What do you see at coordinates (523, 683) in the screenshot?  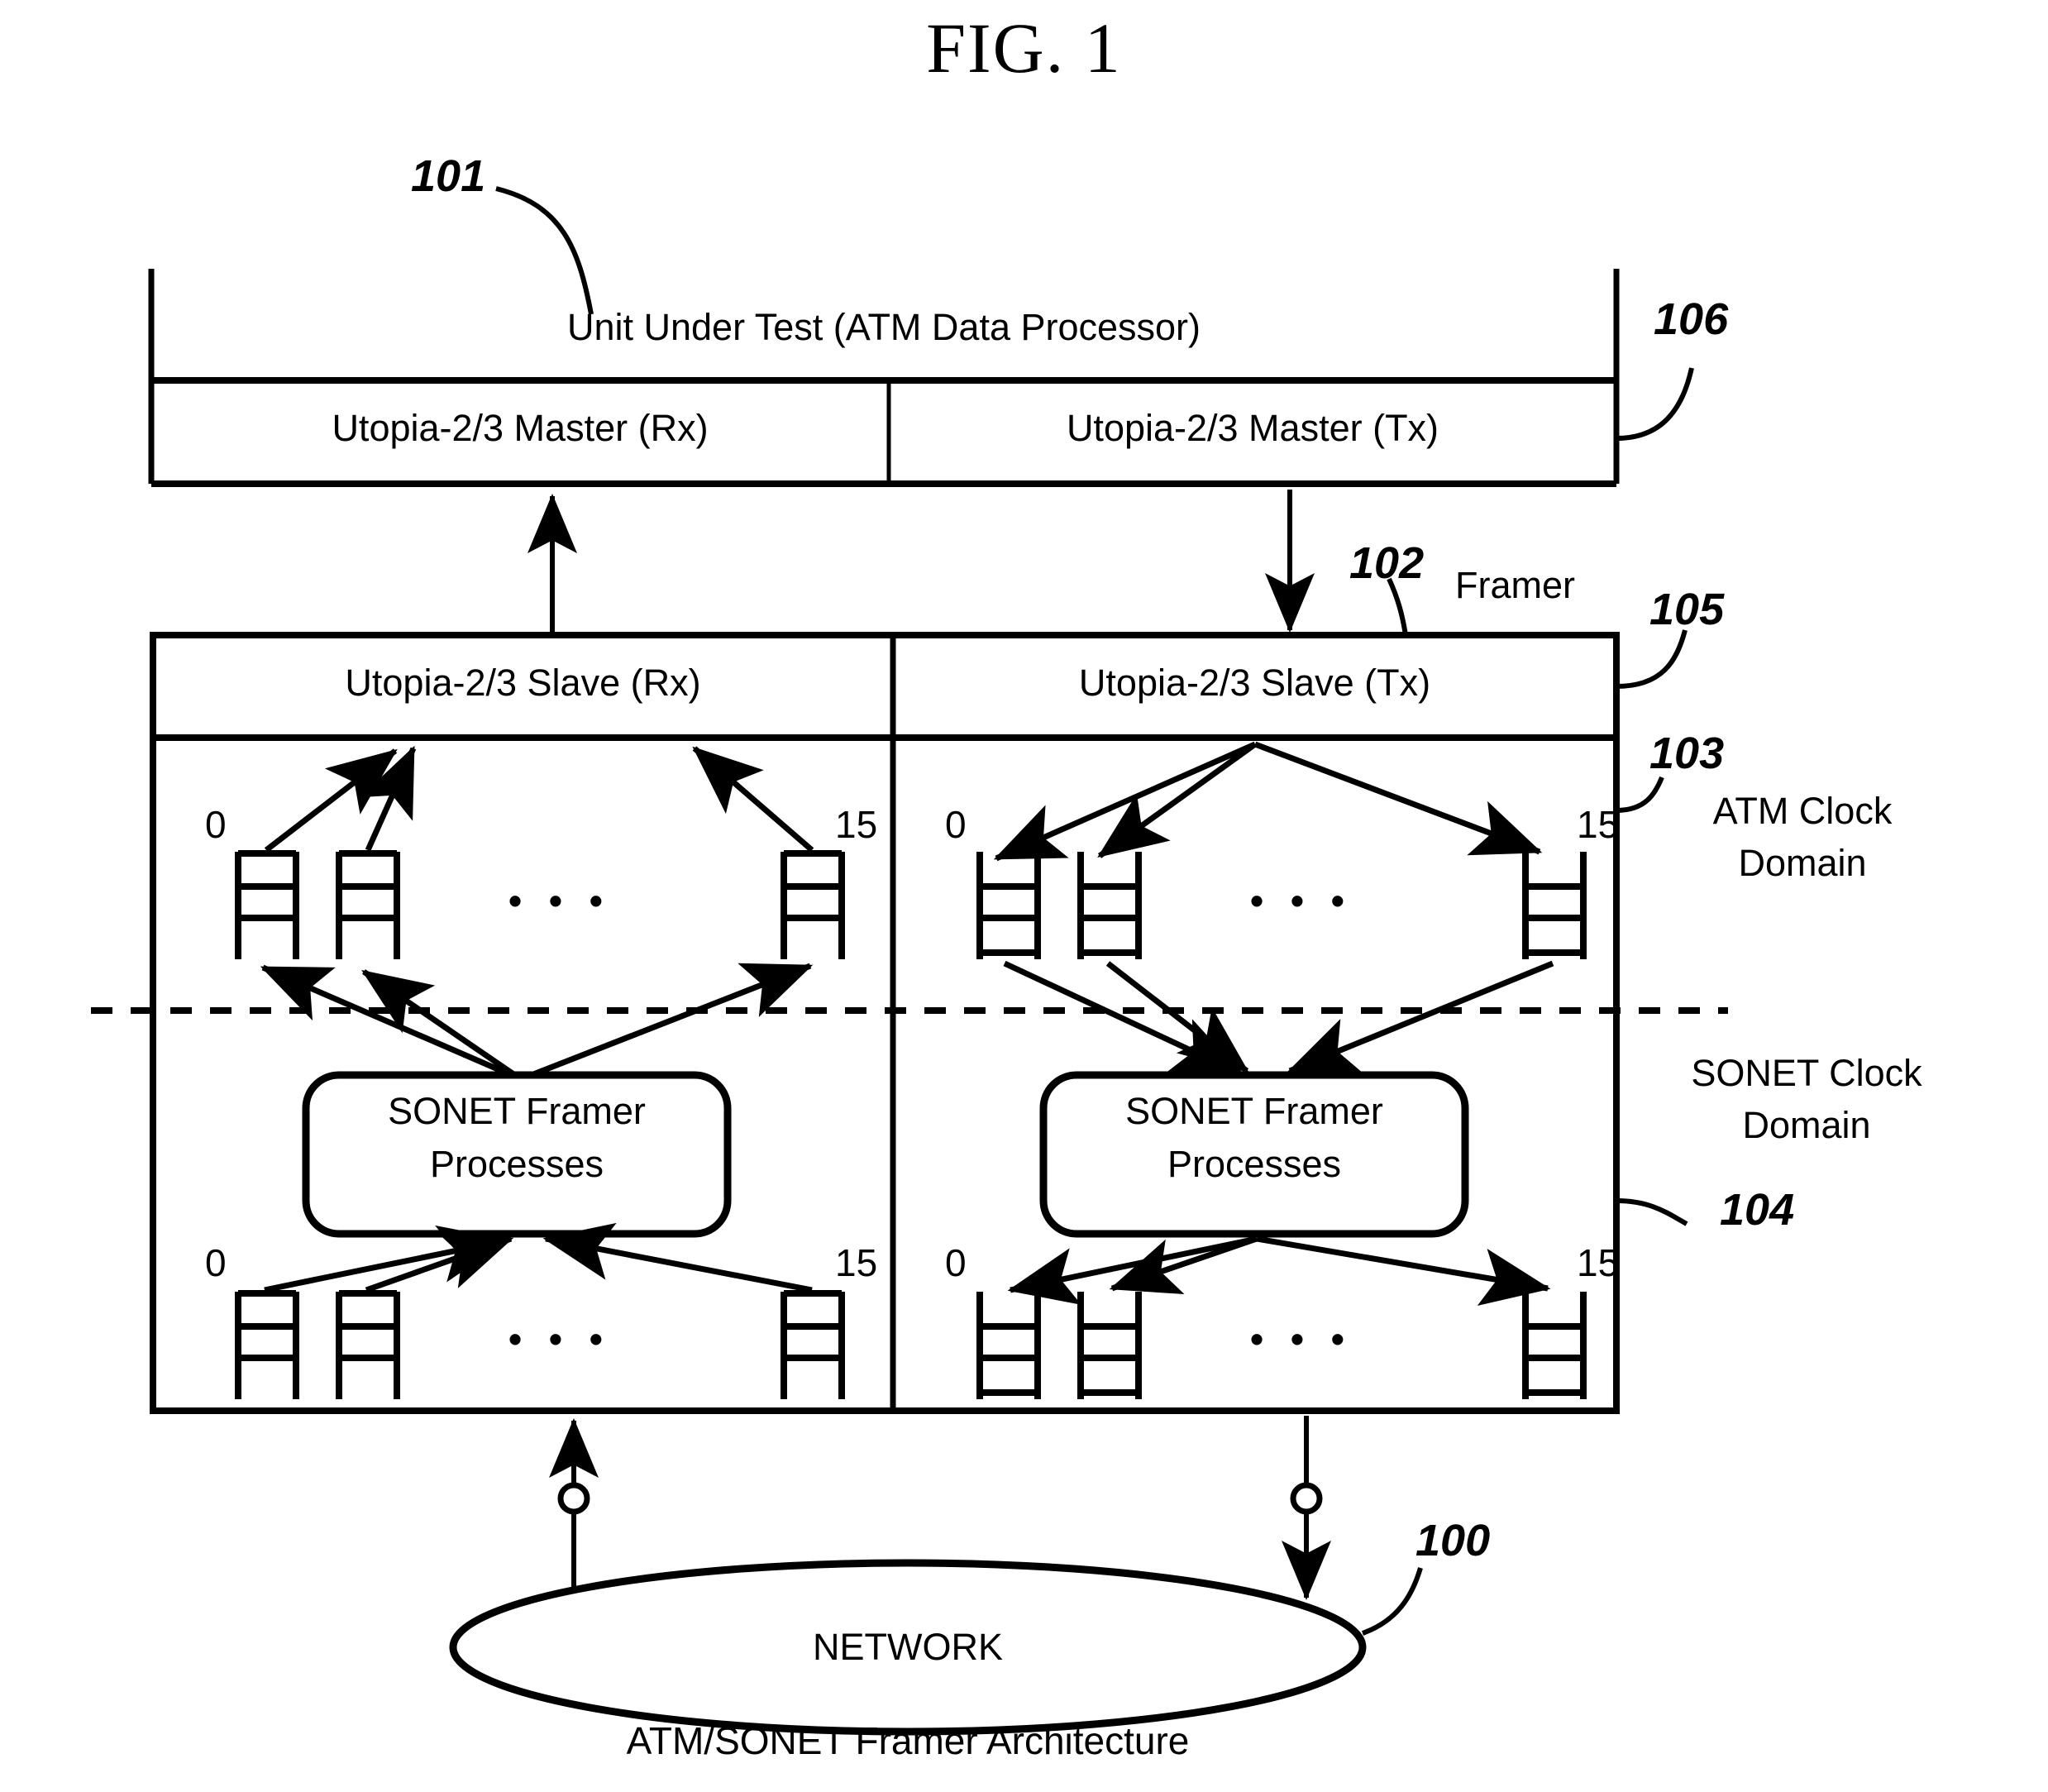 I see `utopia-slave-rx-label: Utopia-2/3 Slave (Rx)` at bounding box center [523, 683].